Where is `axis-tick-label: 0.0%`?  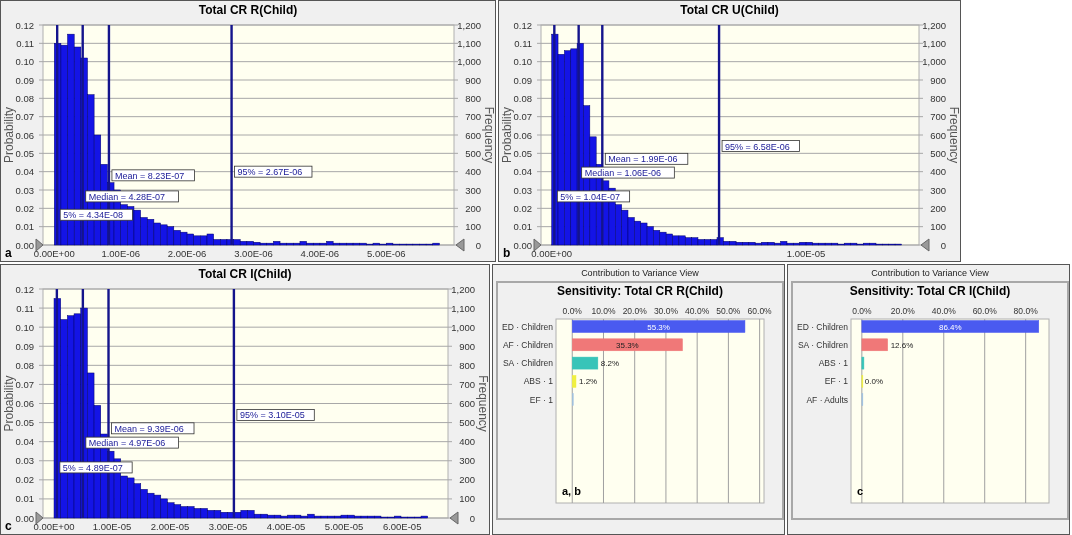 axis-tick-label: 0.0% is located at coordinates (572, 311).